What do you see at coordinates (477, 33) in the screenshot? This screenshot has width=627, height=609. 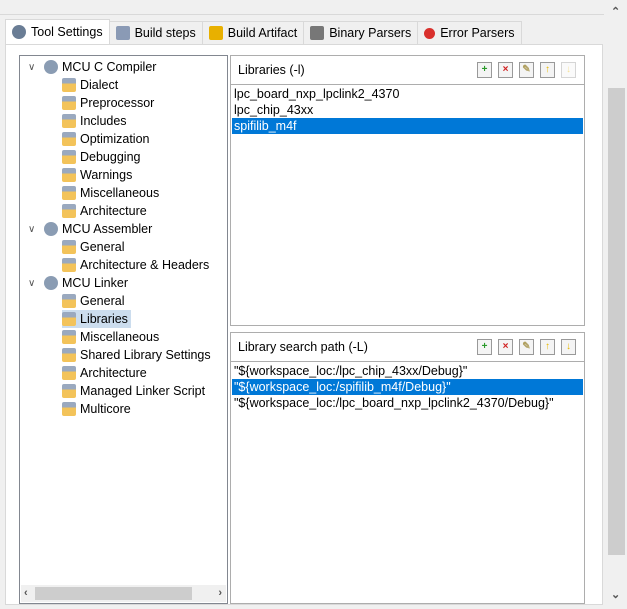 I see `tab-label: Error Parsers` at bounding box center [477, 33].